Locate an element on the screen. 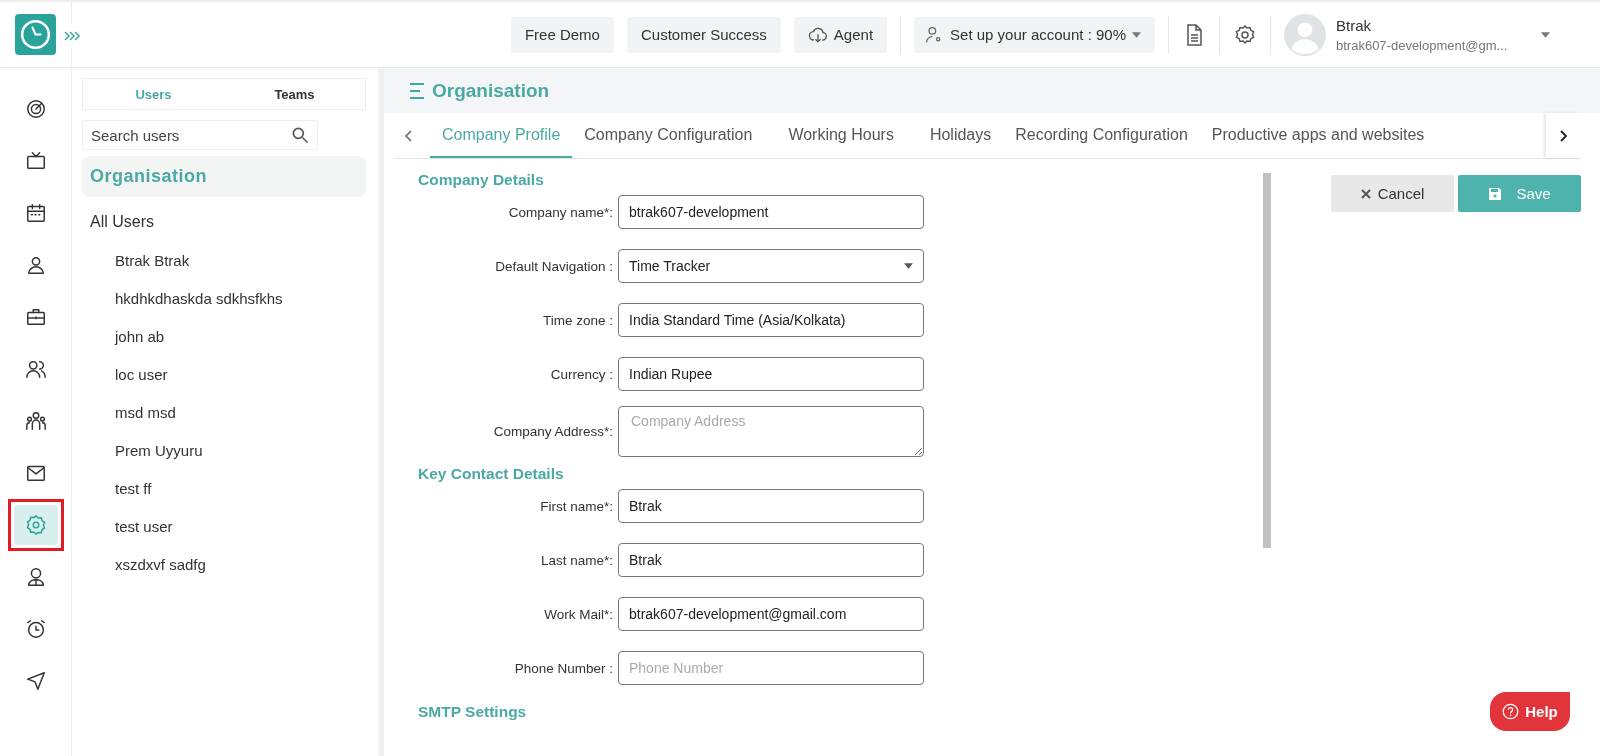 The image size is (1600, 756). chevron-left-icon is located at coordinates (409, 135).